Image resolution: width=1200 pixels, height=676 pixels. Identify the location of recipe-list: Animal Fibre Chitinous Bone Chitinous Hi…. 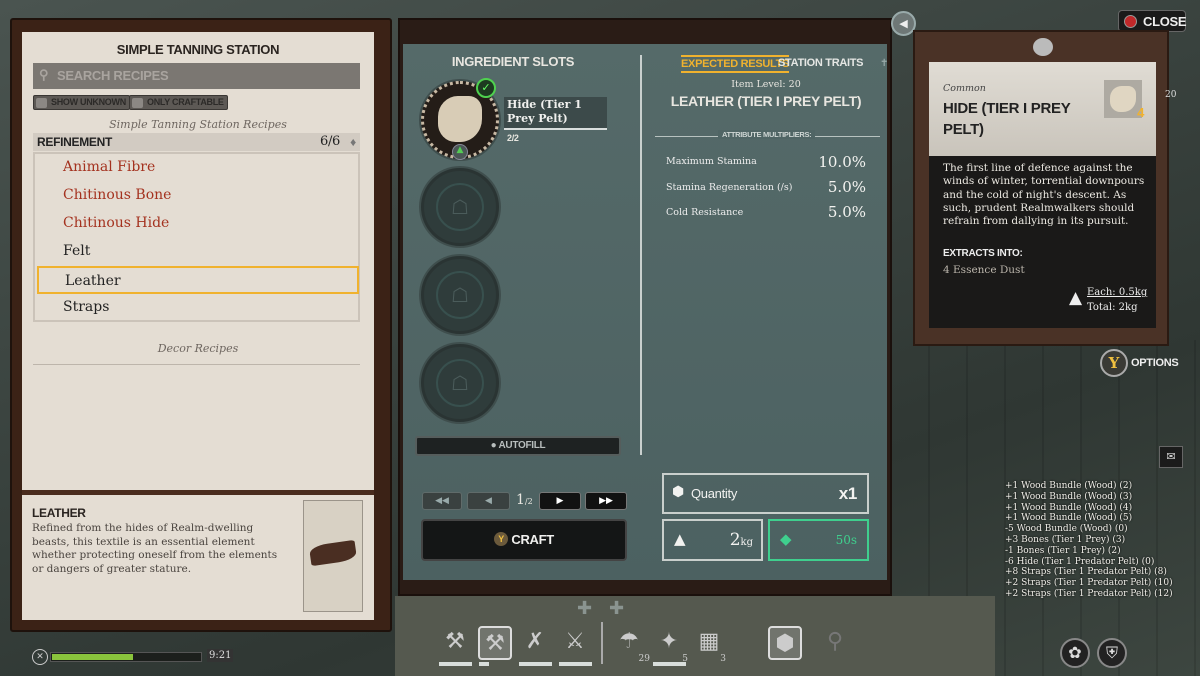
(196, 237).